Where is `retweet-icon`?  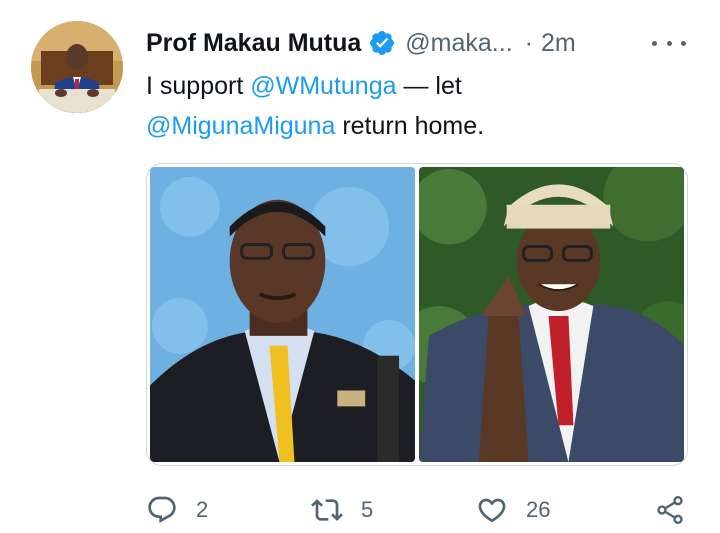 retweet-icon is located at coordinates (327, 510).